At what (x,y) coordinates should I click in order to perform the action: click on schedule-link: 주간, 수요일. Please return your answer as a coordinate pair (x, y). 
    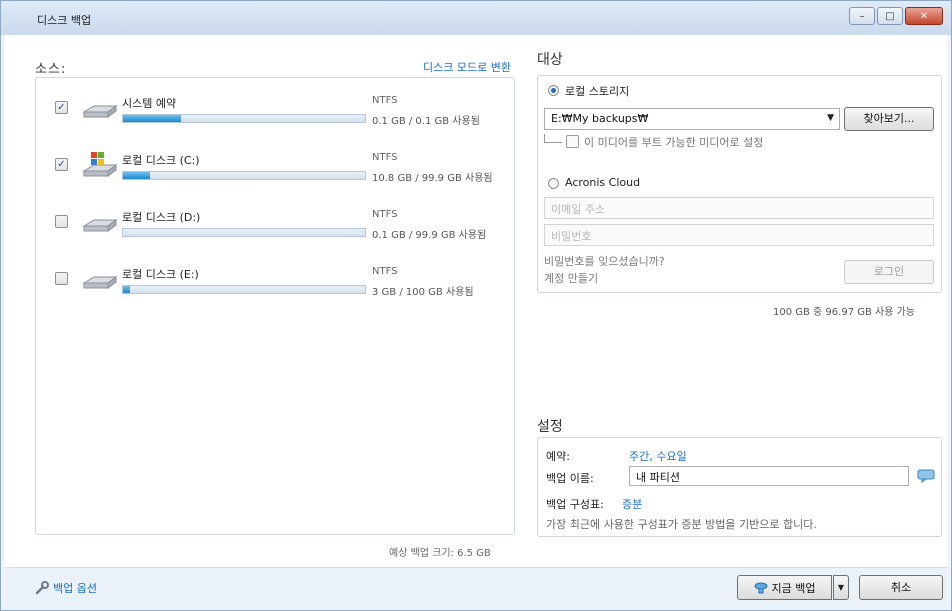
    Looking at the image, I should click on (658, 456).